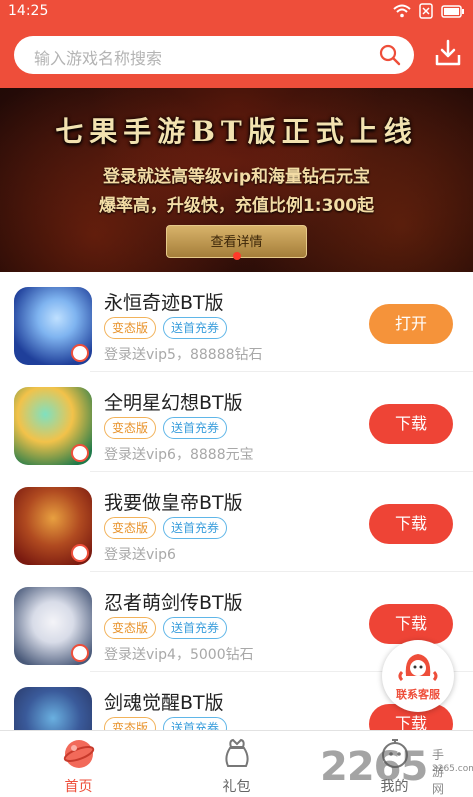 The height and width of the screenshot is (797, 473). What do you see at coordinates (173, 503) in the screenshot?
I see `game-title: 我要做皇帝BT版` at bounding box center [173, 503].